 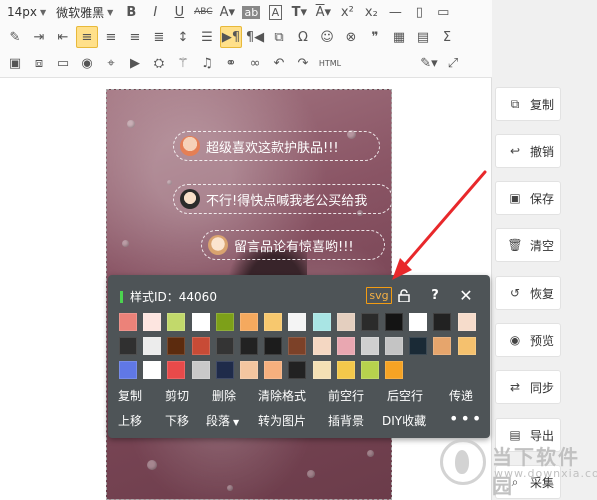 What do you see at coordinates (528, 104) in the screenshot?
I see `side-copy-button: ⧉ 复制` at bounding box center [528, 104].